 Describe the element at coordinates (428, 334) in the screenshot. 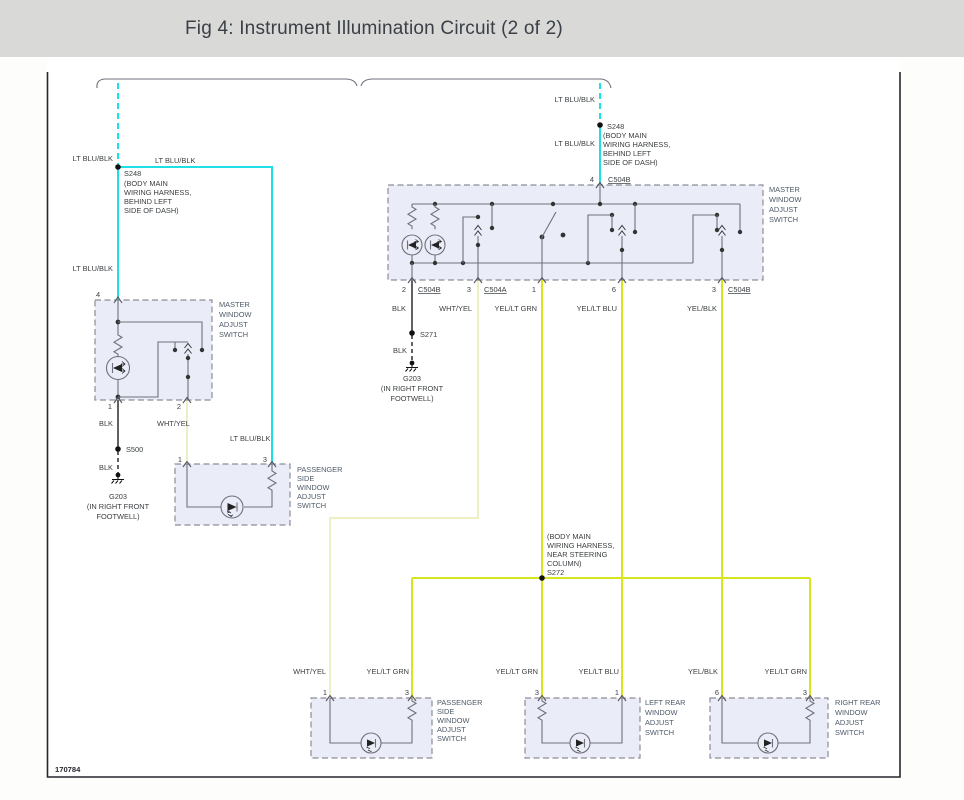

I see `splice-label: S271` at that location.